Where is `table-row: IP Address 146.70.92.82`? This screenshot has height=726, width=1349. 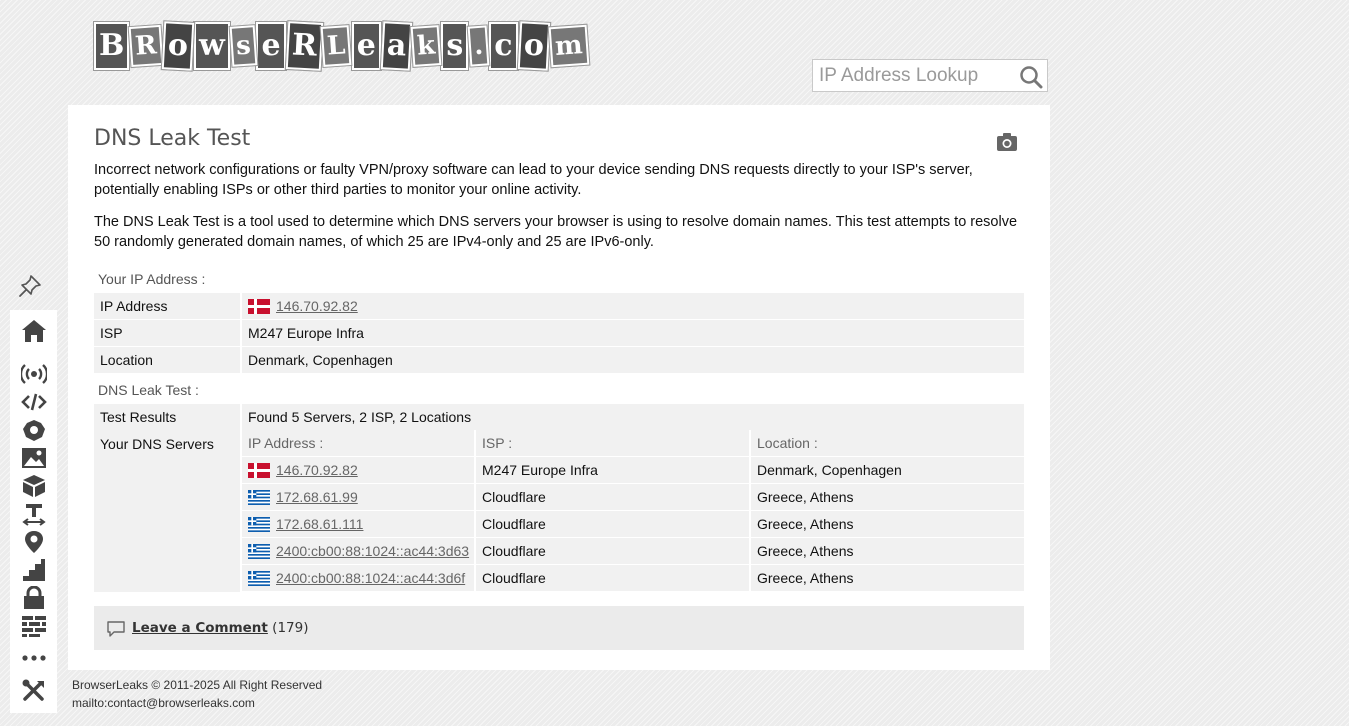 table-row: IP Address 146.70.92.82 is located at coordinates (559, 306).